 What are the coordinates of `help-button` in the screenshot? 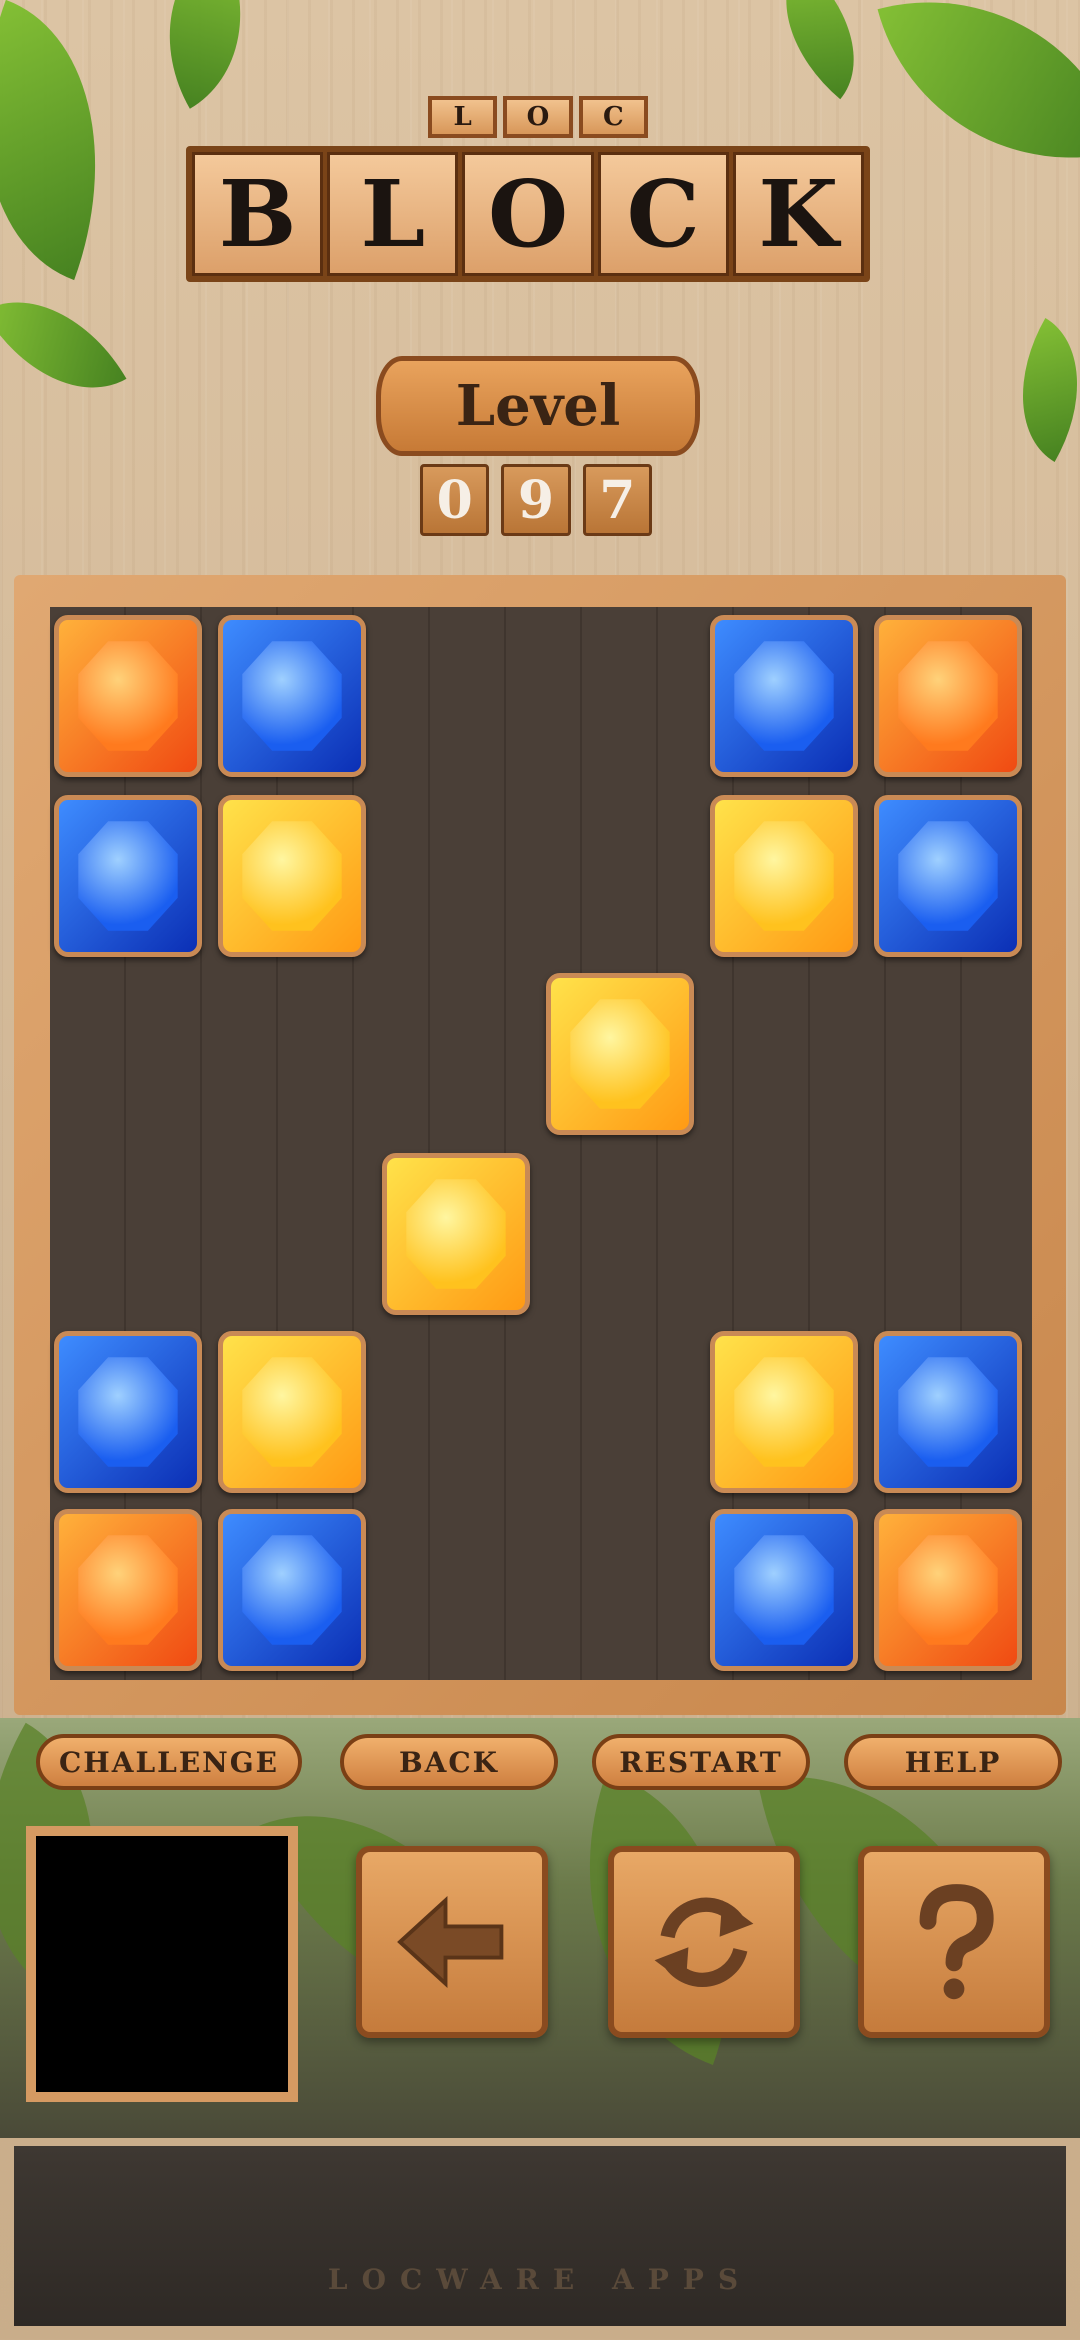 It's located at (954, 1942).